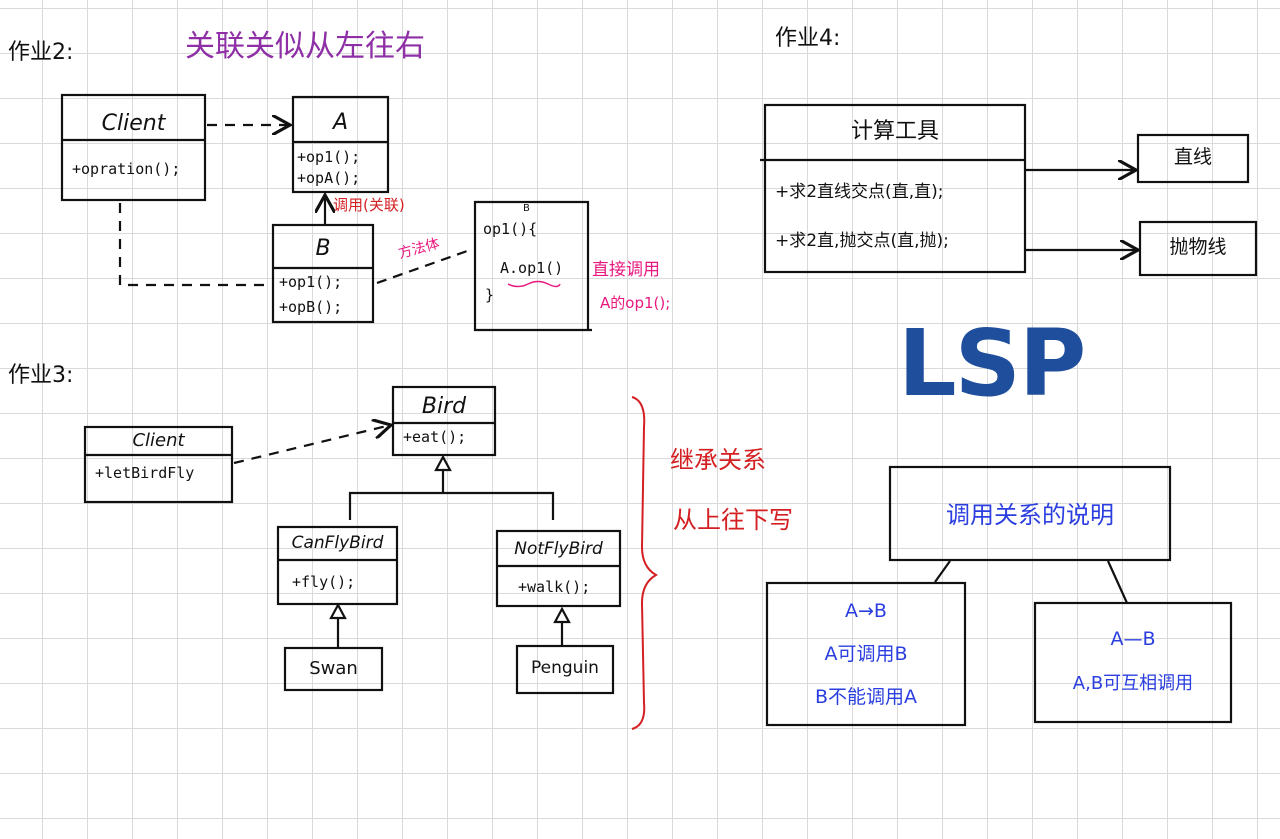 The image size is (1280, 839). I want to click on lsp-right-node-line: A,B可互相调用, so click(1133, 683).